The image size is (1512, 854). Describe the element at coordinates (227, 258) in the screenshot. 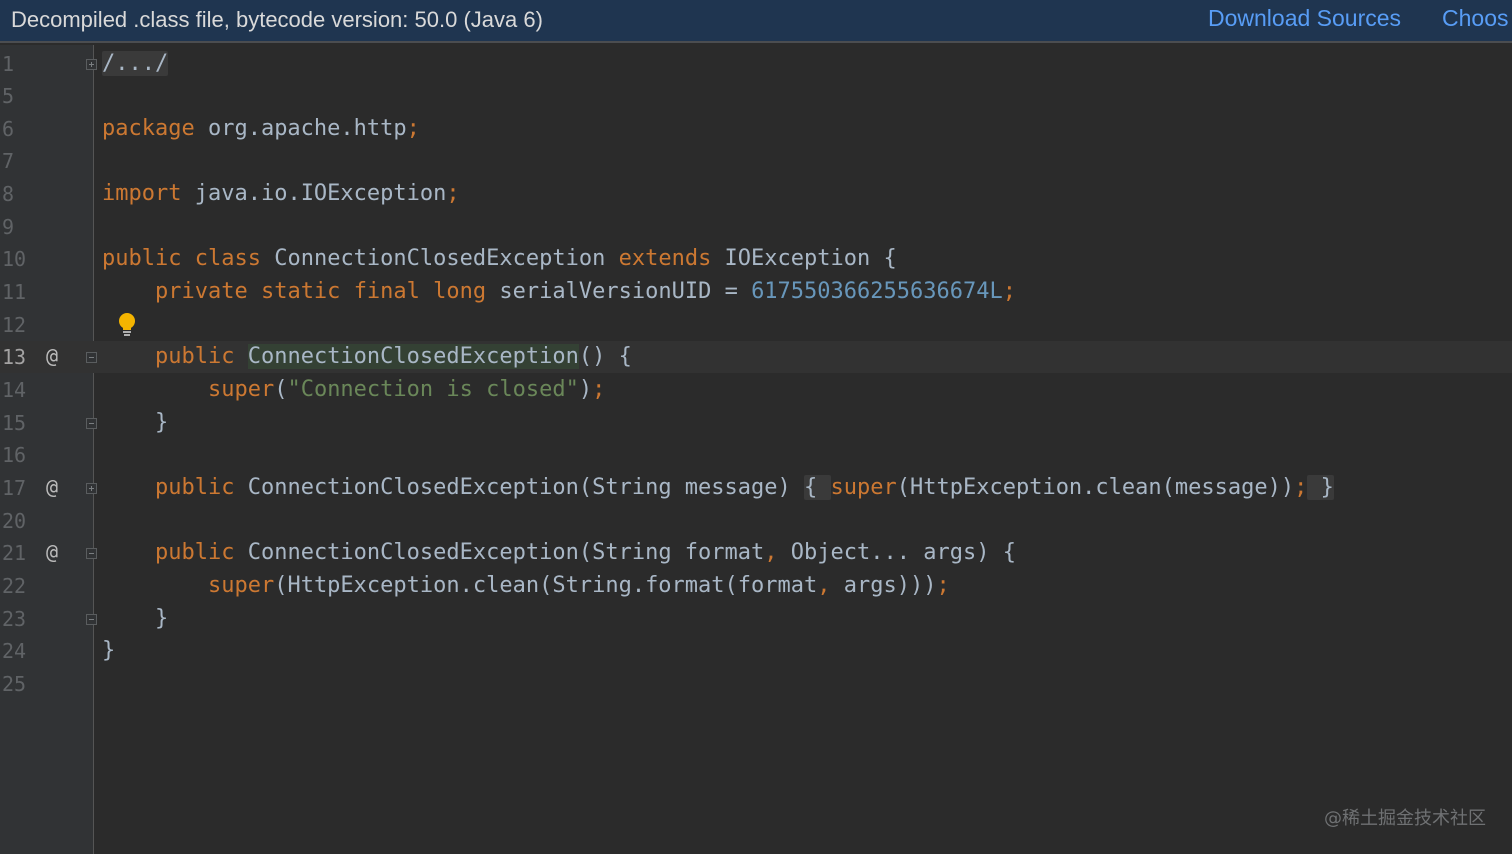

I see `keyword-class: class` at that location.